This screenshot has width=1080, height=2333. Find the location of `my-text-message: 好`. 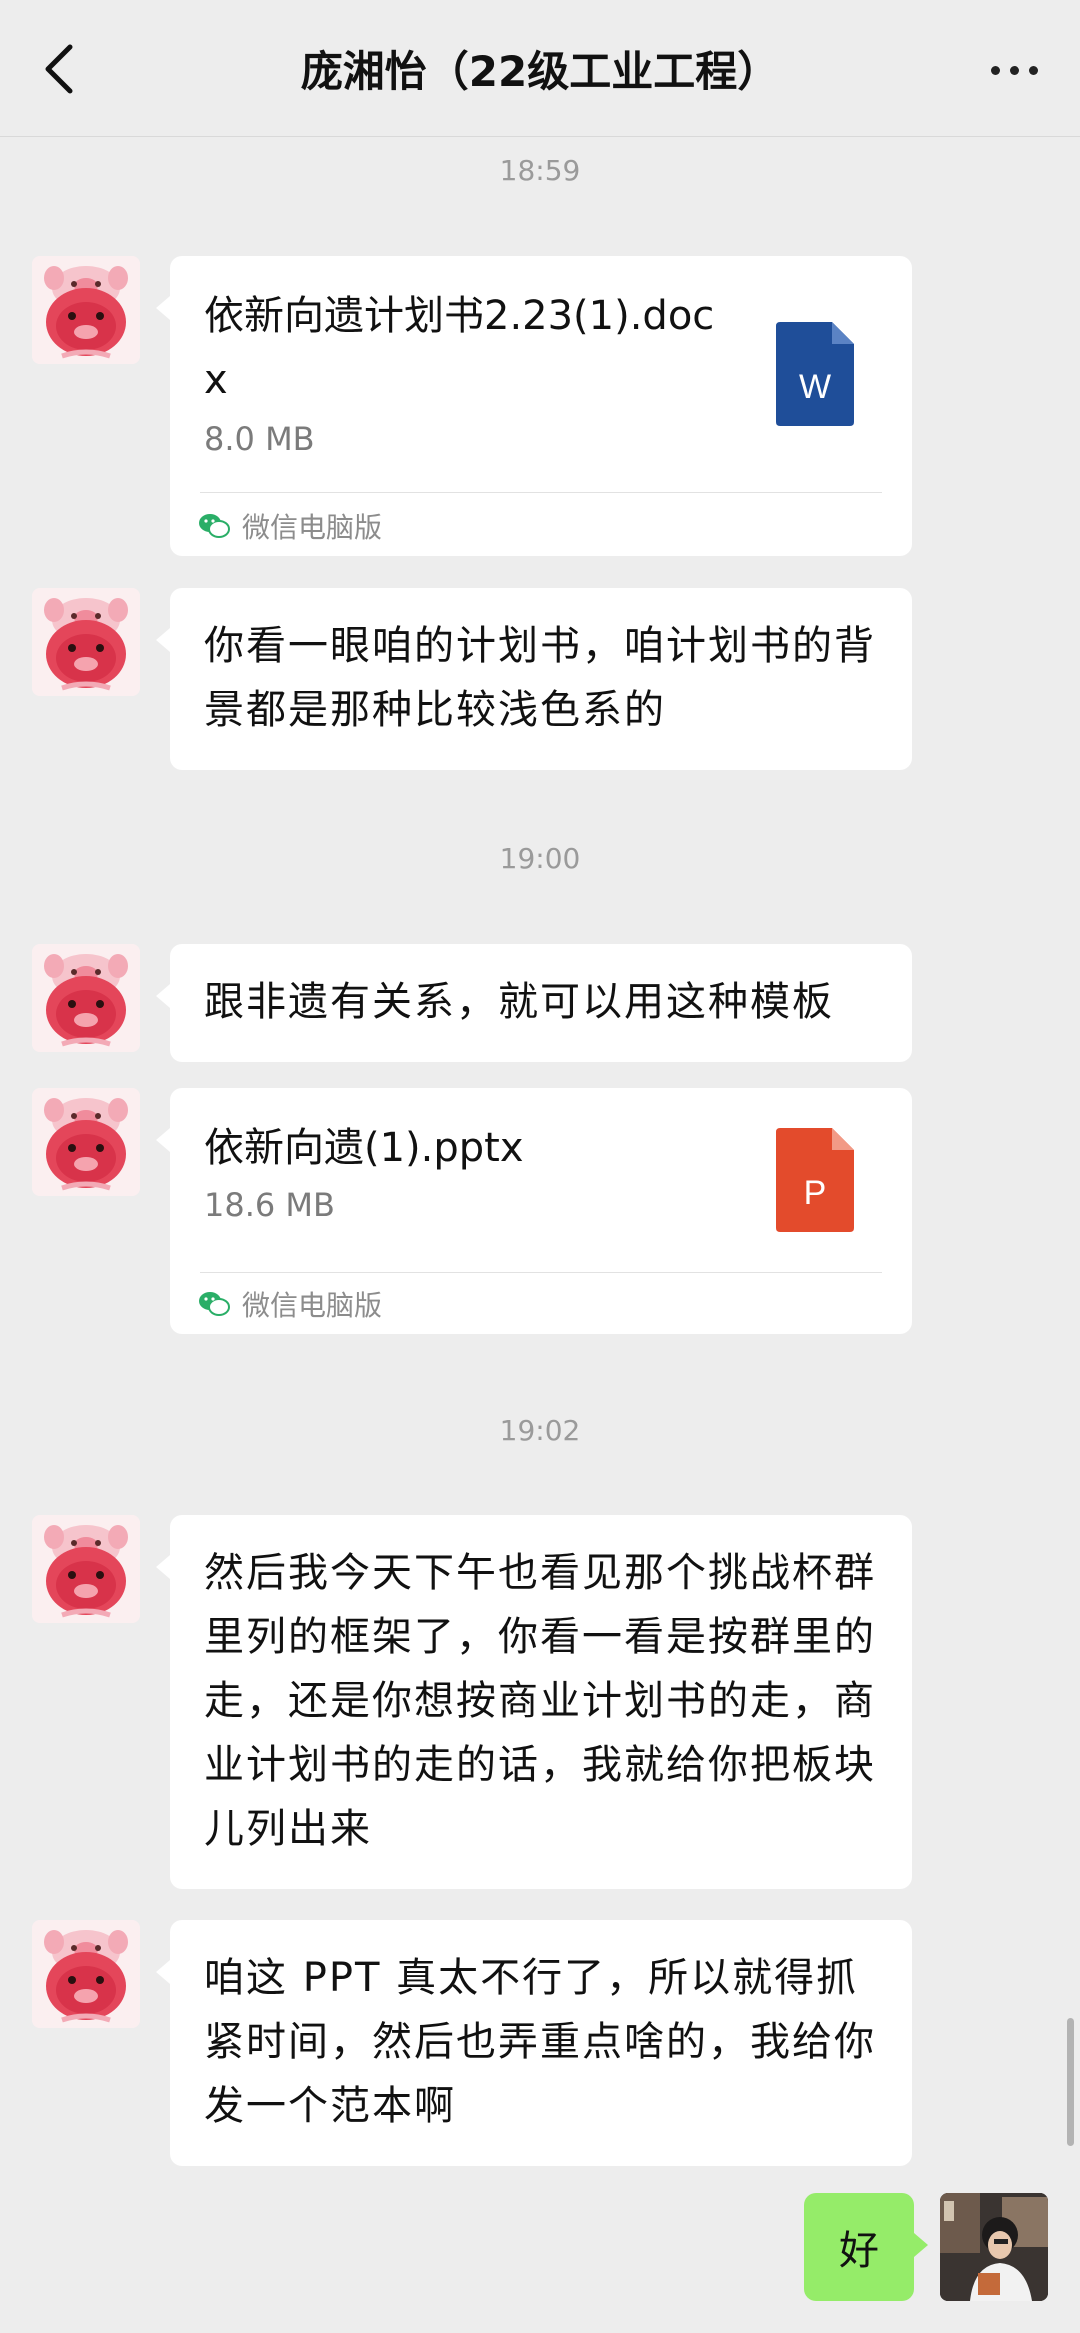

my-text-message: 好 is located at coordinates (866, 2247).